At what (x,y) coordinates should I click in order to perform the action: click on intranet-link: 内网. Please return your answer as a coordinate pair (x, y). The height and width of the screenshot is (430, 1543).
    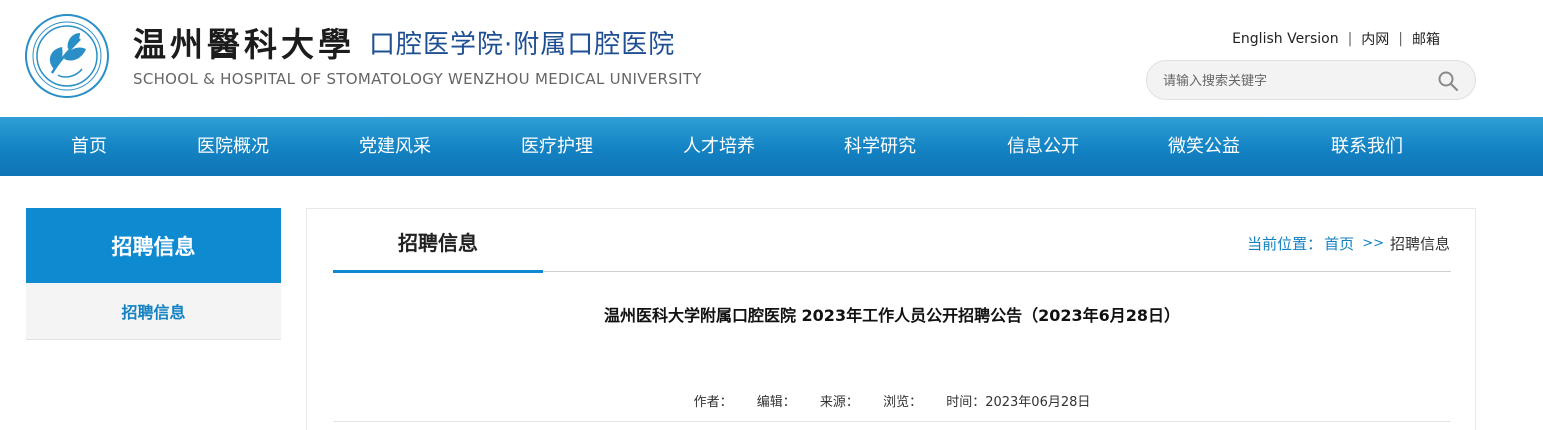
    Looking at the image, I should click on (1375, 39).